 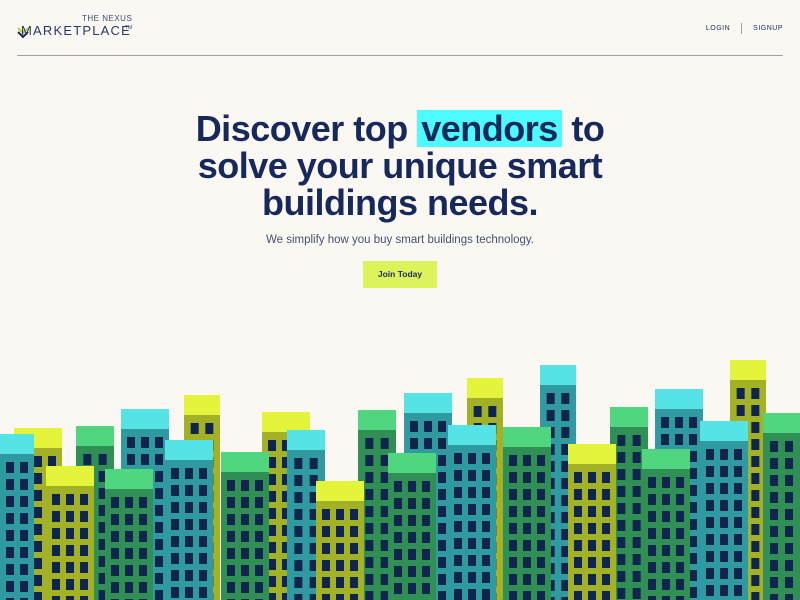 What do you see at coordinates (400, 274) in the screenshot?
I see `join-today-button: Join Today` at bounding box center [400, 274].